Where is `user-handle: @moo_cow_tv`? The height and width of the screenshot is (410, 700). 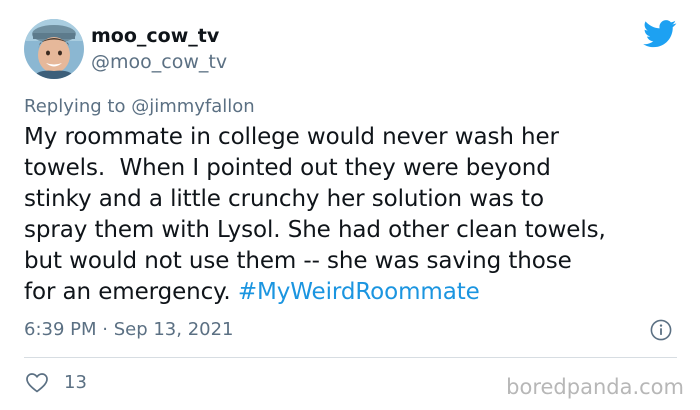 user-handle: @moo_cow_tv is located at coordinates (159, 62).